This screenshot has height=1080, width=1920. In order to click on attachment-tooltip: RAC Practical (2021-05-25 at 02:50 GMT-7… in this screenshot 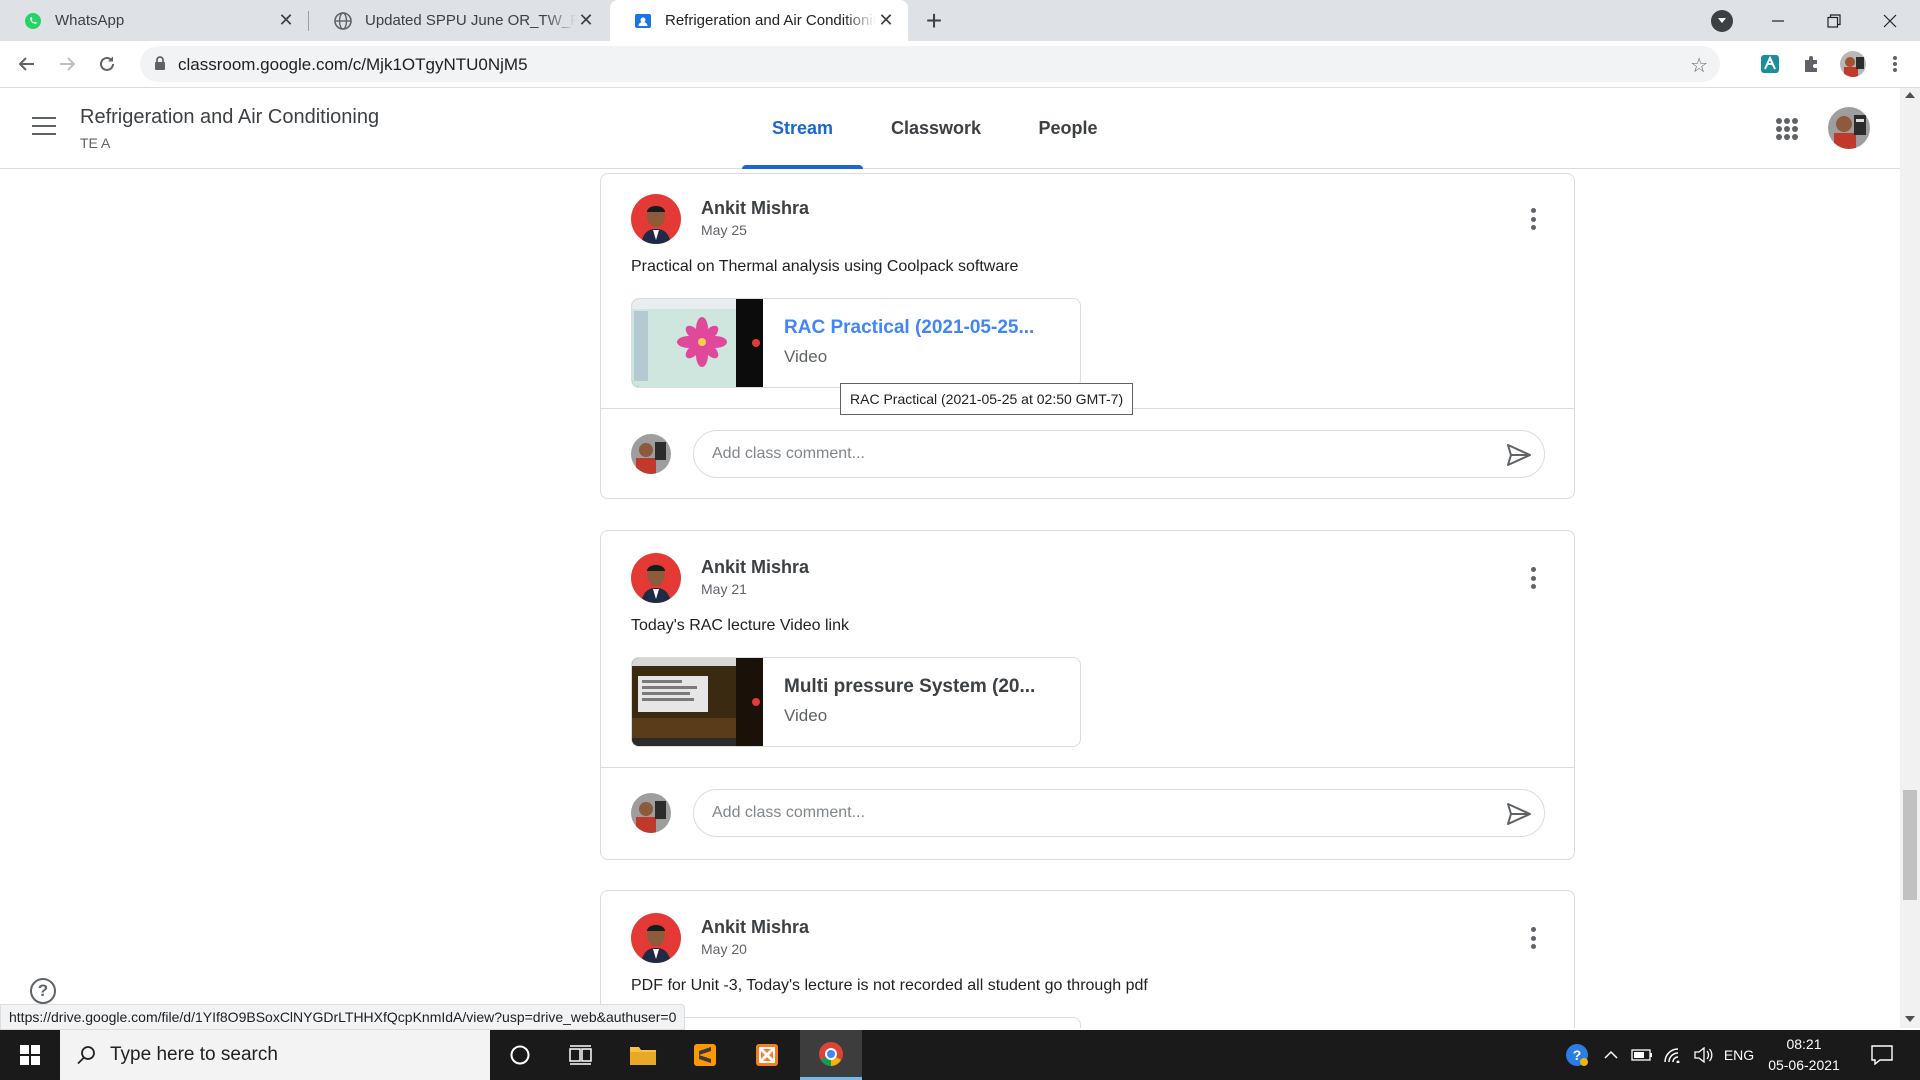, I will do `click(987, 399)`.